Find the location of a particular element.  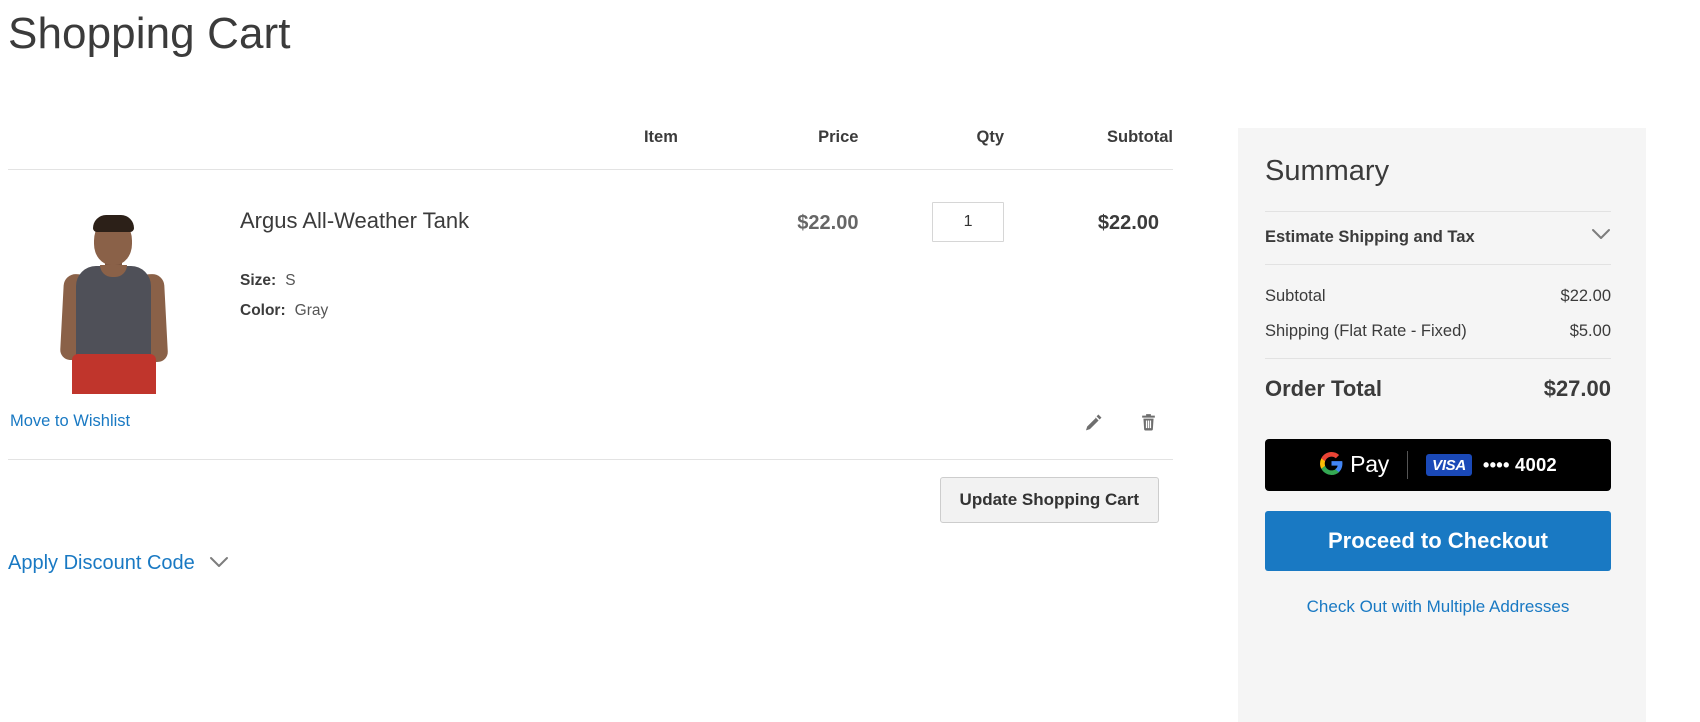

item-icon-actions is located at coordinates (1120, 422).